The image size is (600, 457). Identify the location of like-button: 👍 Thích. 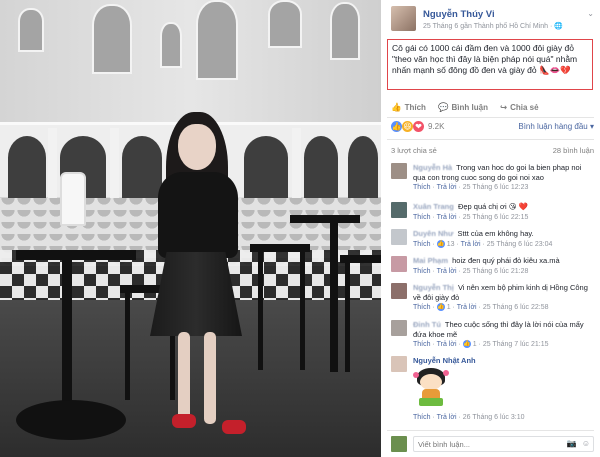
(408, 107).